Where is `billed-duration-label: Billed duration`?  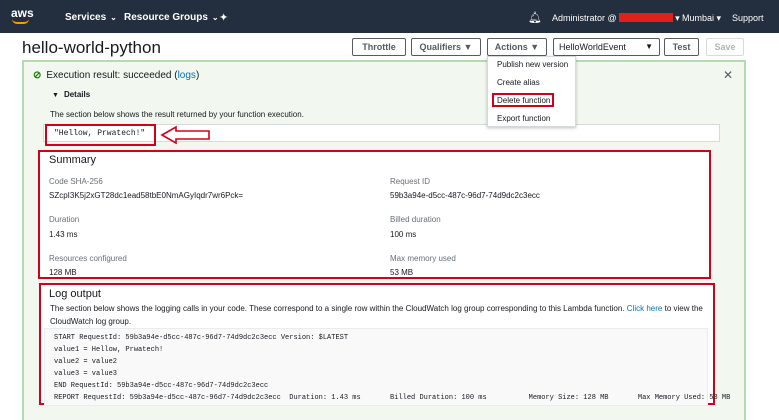
billed-duration-label: Billed duration is located at coordinates (415, 219).